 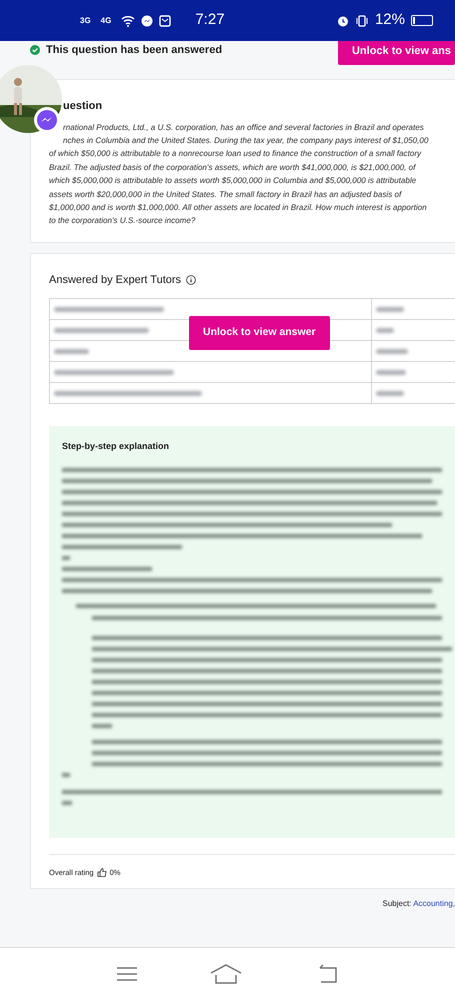 I want to click on menu-icon, so click(x=127, y=974).